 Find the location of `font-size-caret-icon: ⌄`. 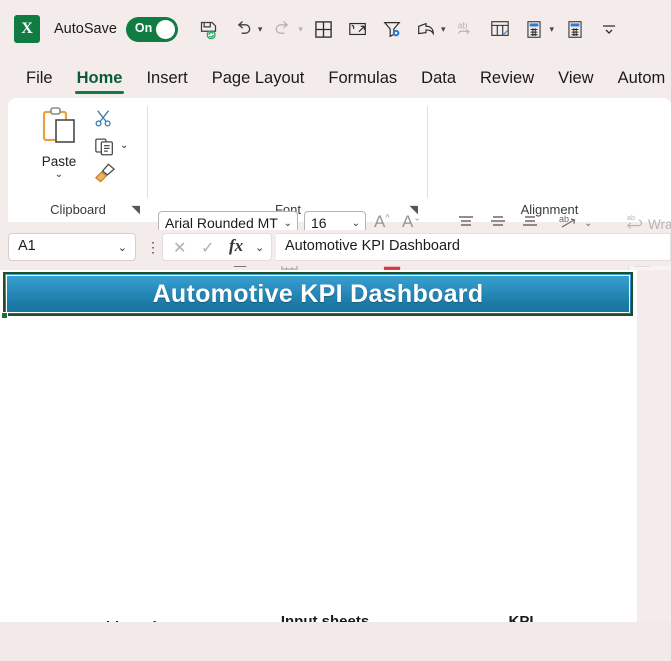

font-size-caret-icon: ⌄ is located at coordinates (356, 223).